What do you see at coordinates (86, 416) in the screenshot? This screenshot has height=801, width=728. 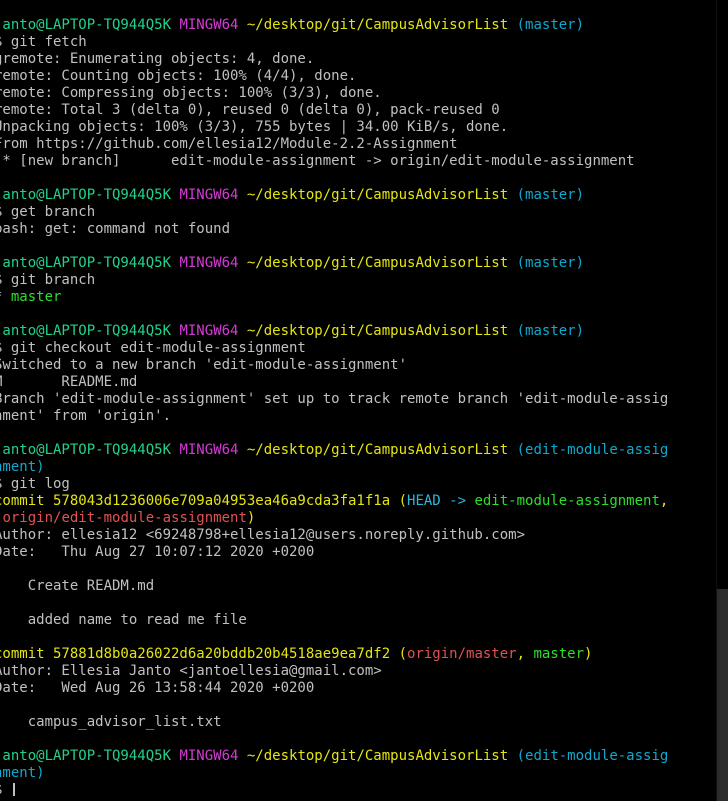 I see `terminal-text-segment: nment' from 'origin'.` at bounding box center [86, 416].